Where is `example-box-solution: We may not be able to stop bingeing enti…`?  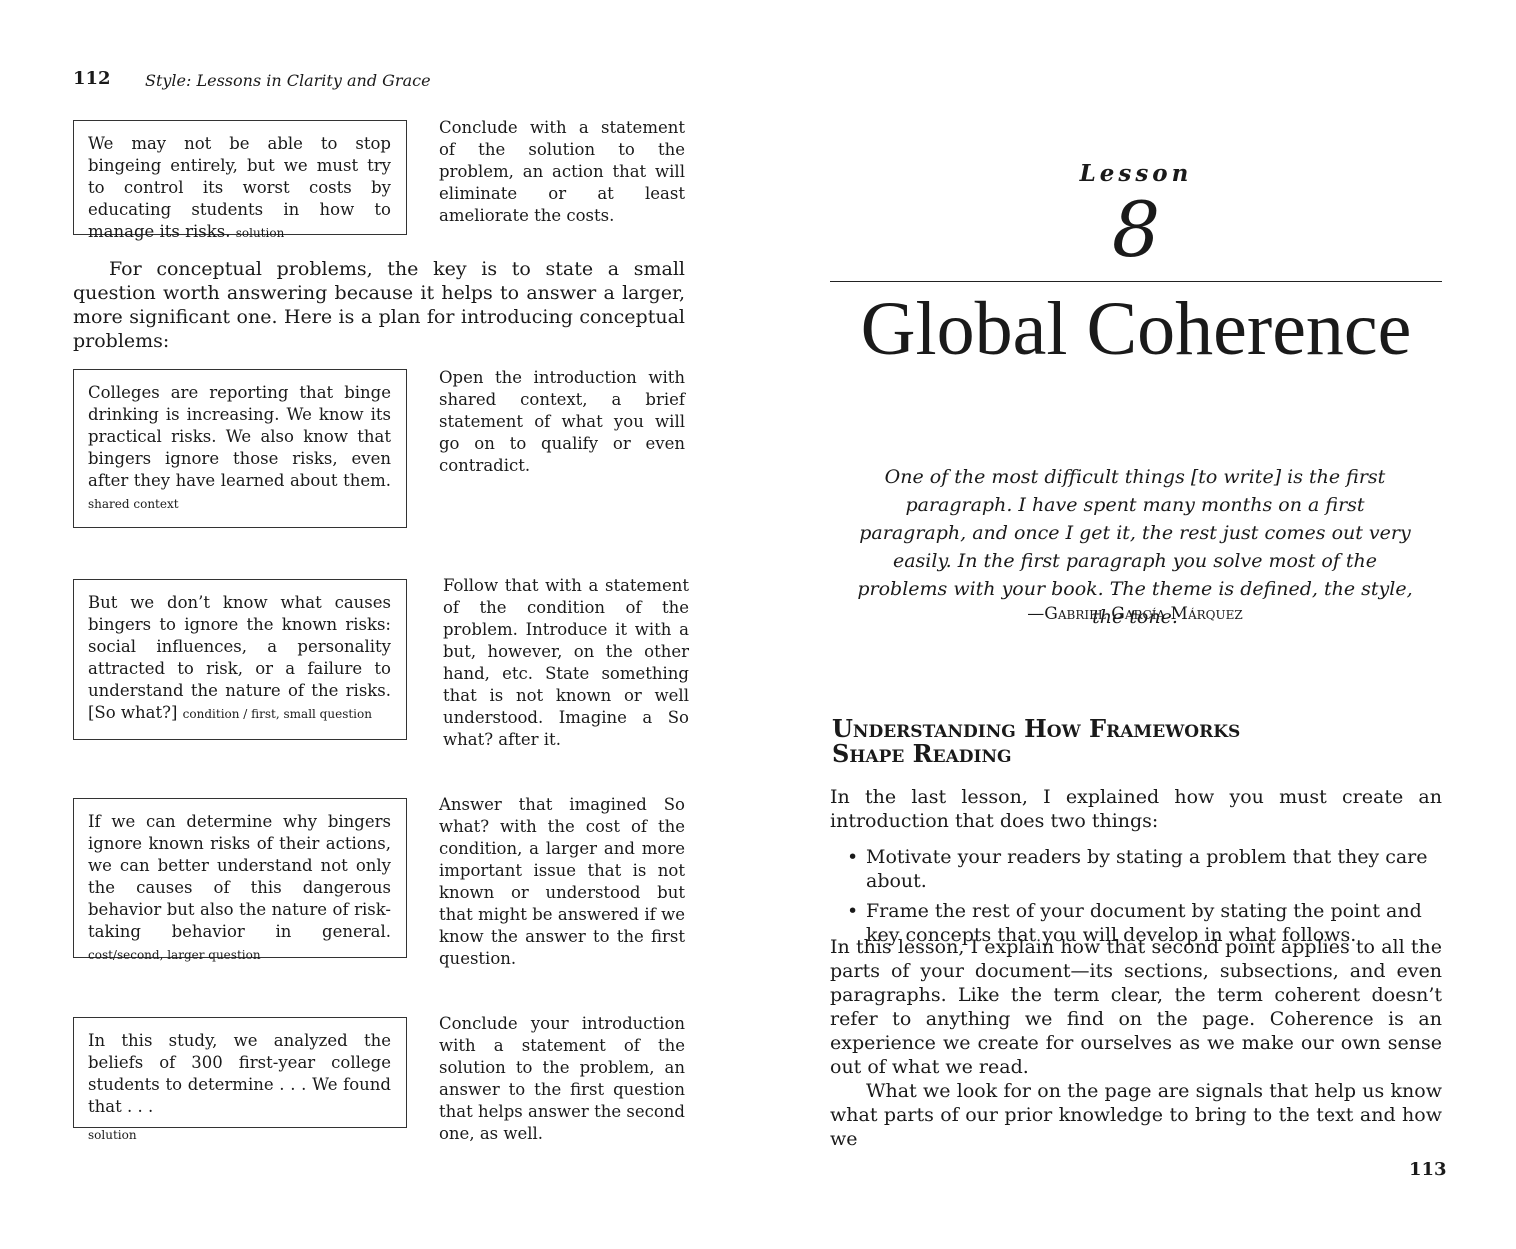 example-box-solution: We may not be able to stop bingeing enti… is located at coordinates (240, 180).